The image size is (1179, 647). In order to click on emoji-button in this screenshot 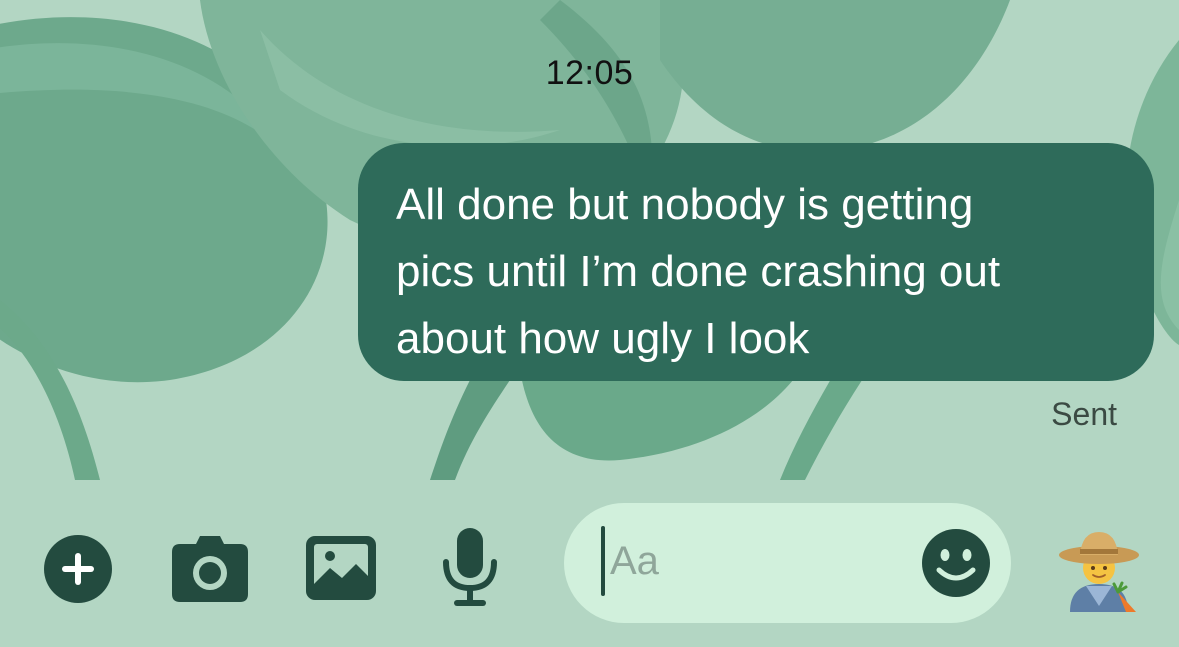, I will do `click(956, 563)`.